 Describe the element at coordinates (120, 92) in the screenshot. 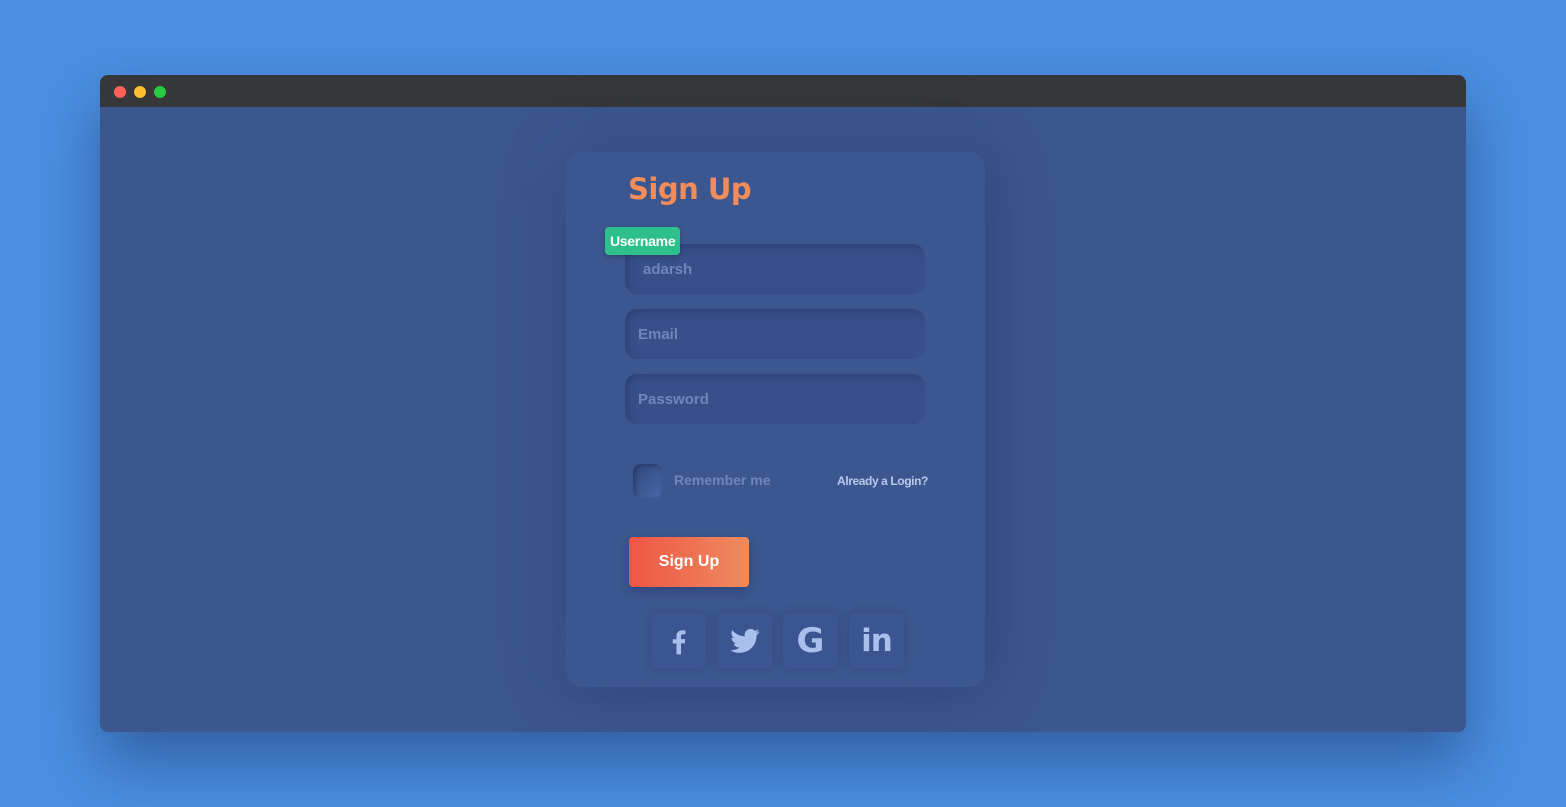

I see `close-window-button` at that location.